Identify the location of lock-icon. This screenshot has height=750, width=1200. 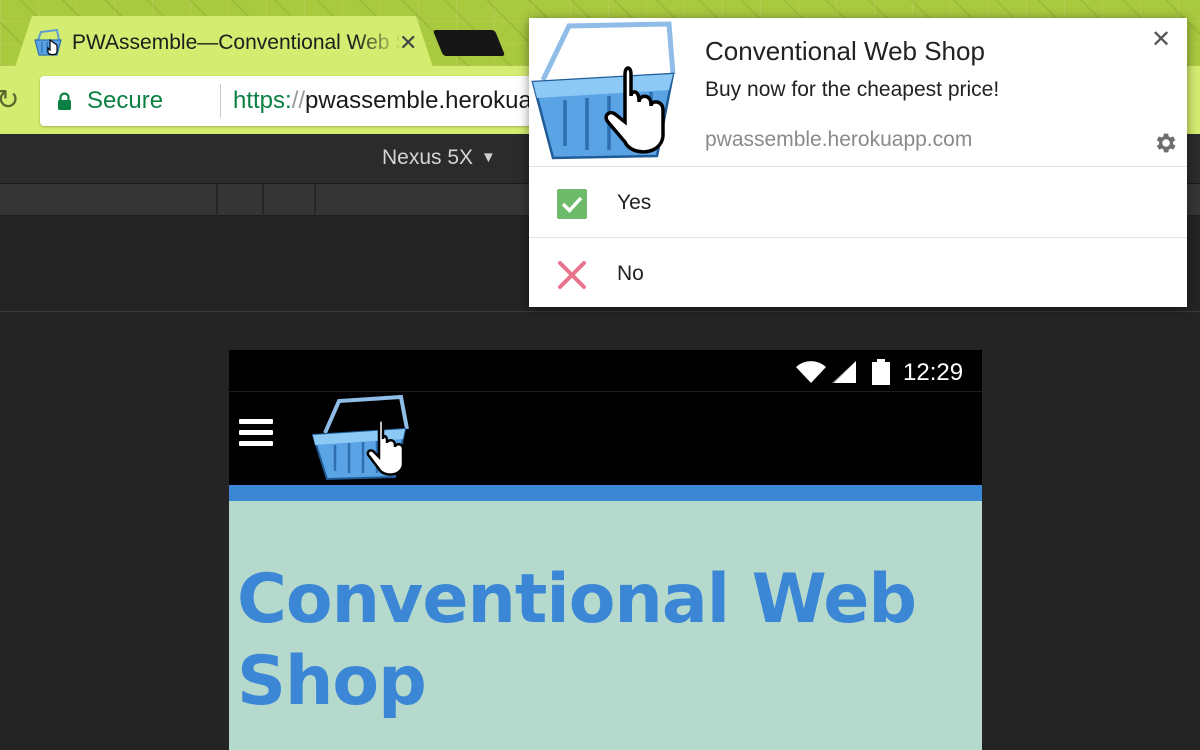
(64, 101).